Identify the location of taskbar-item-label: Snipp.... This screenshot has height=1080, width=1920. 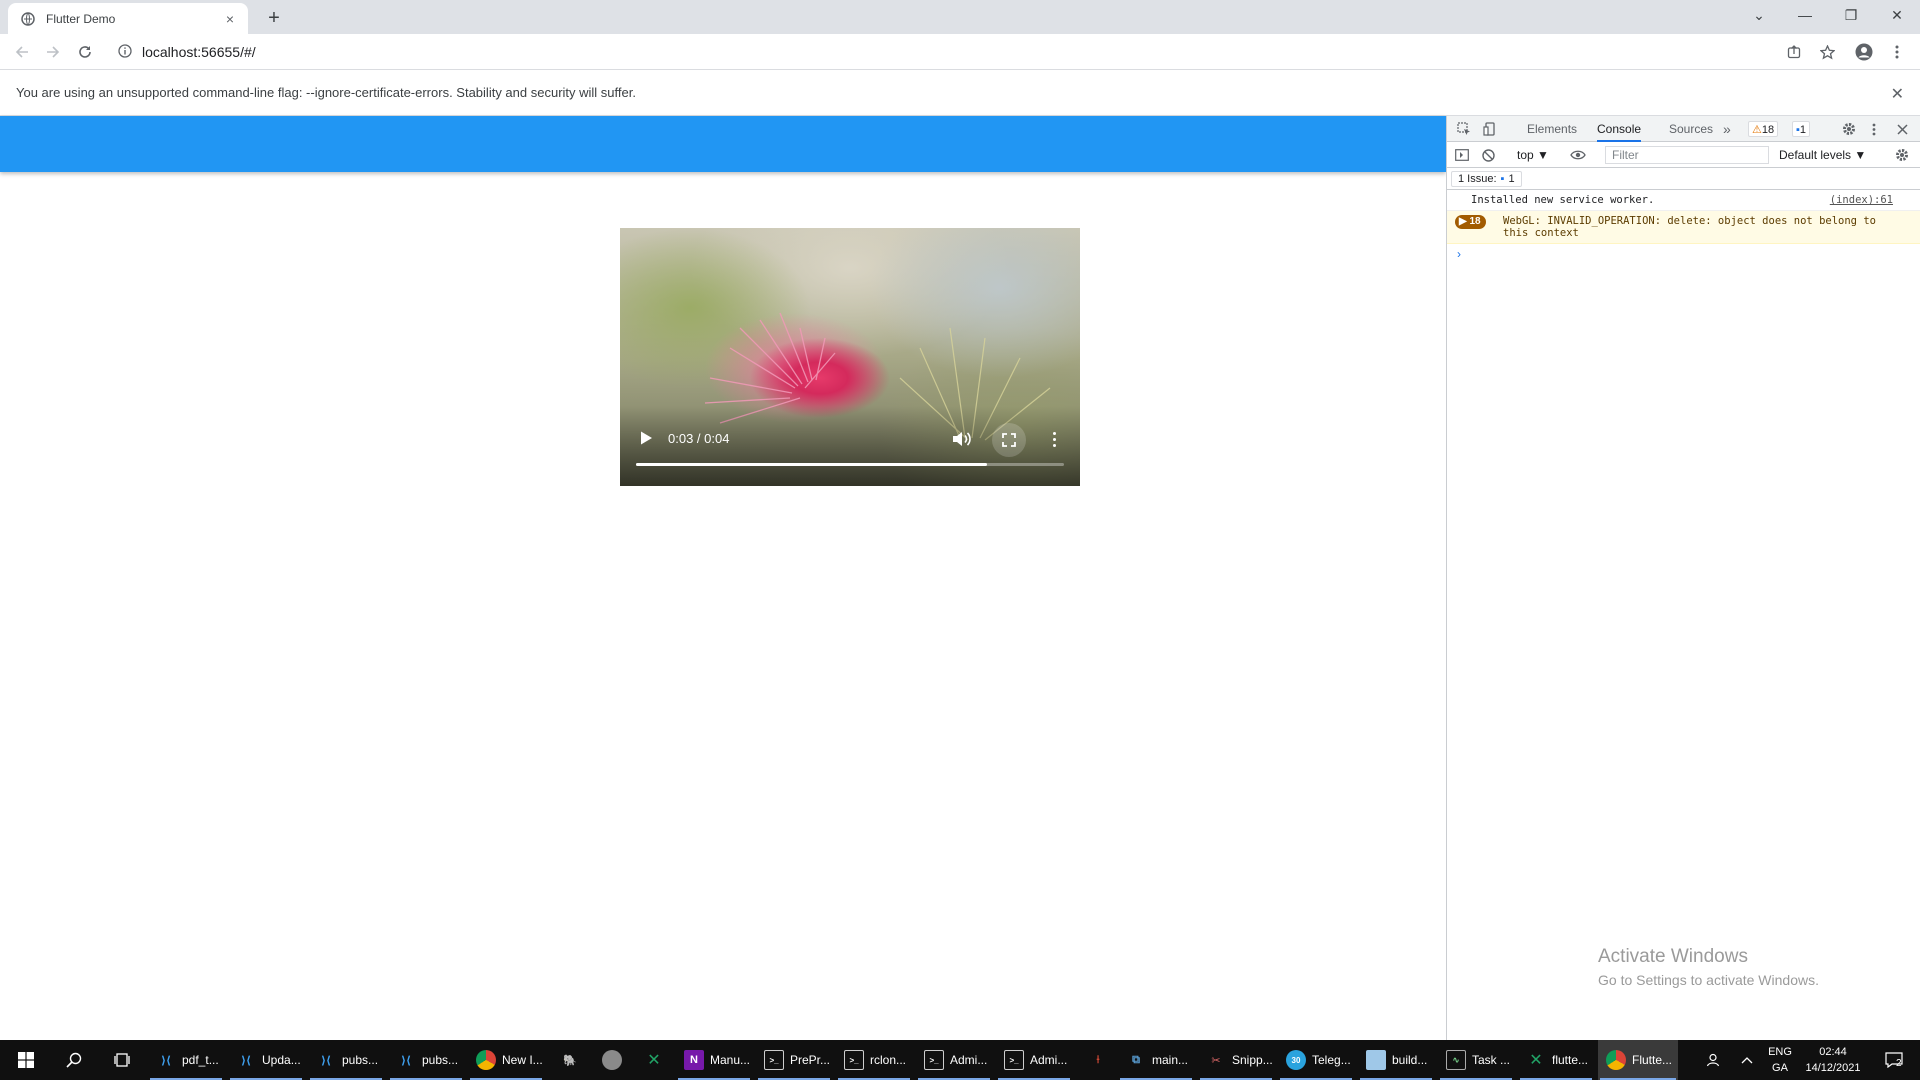
(1252, 1060).